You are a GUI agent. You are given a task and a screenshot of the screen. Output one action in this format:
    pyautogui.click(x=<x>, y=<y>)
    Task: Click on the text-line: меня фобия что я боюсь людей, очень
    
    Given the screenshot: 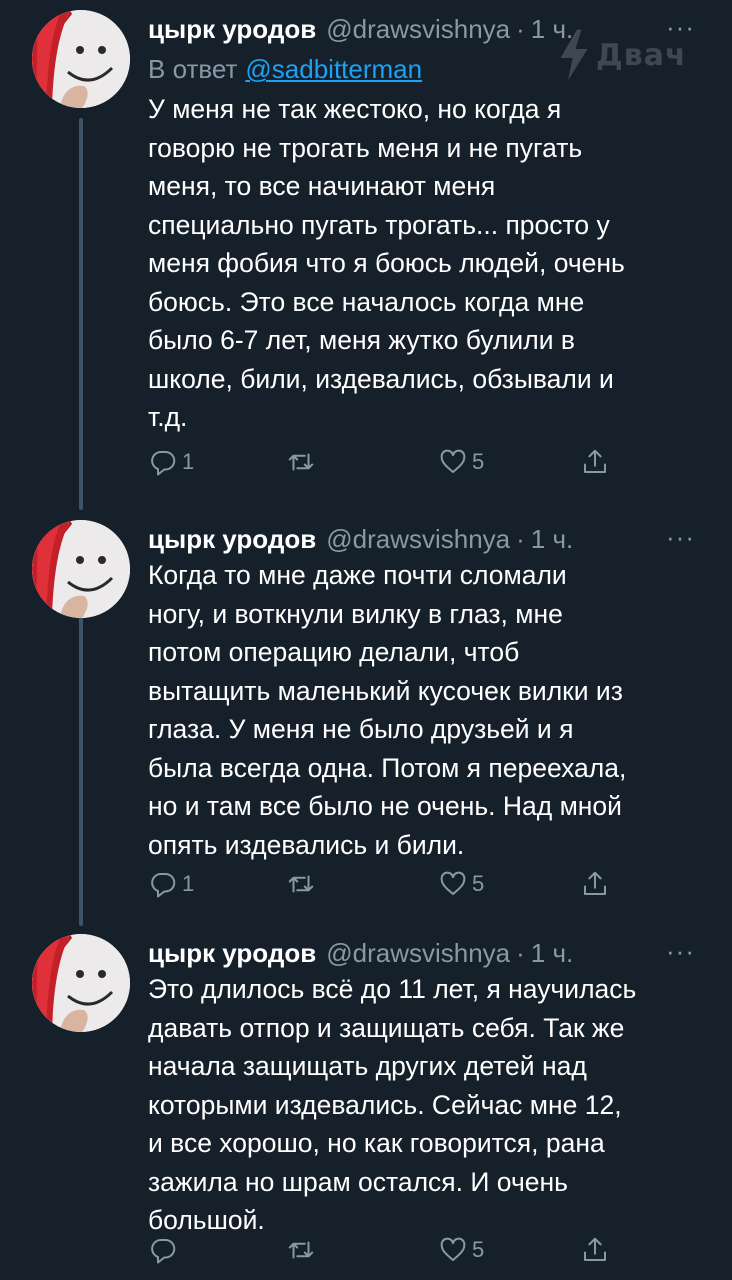 What is the action you would take?
    pyautogui.click(x=386, y=263)
    